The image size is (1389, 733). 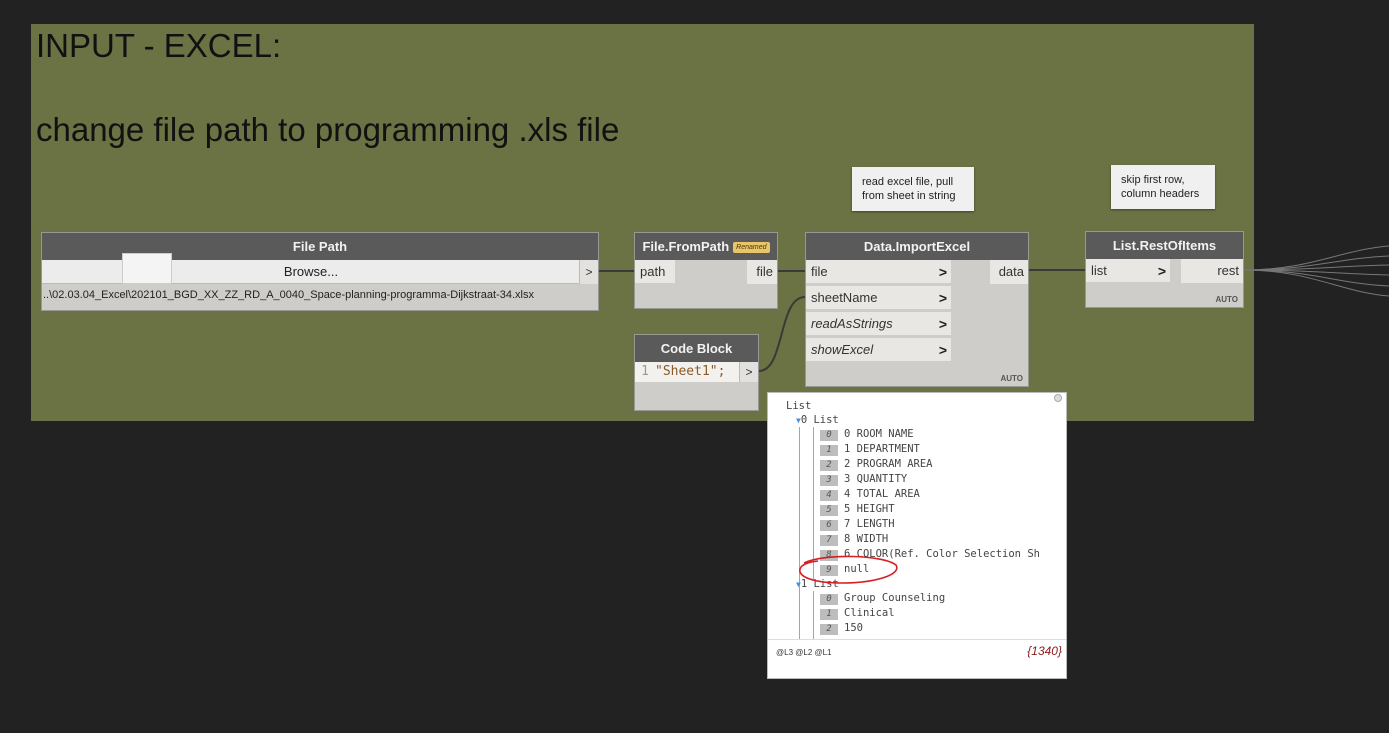 I want to click on list-item: 0 0 ROOM NAME, so click(x=867, y=434).